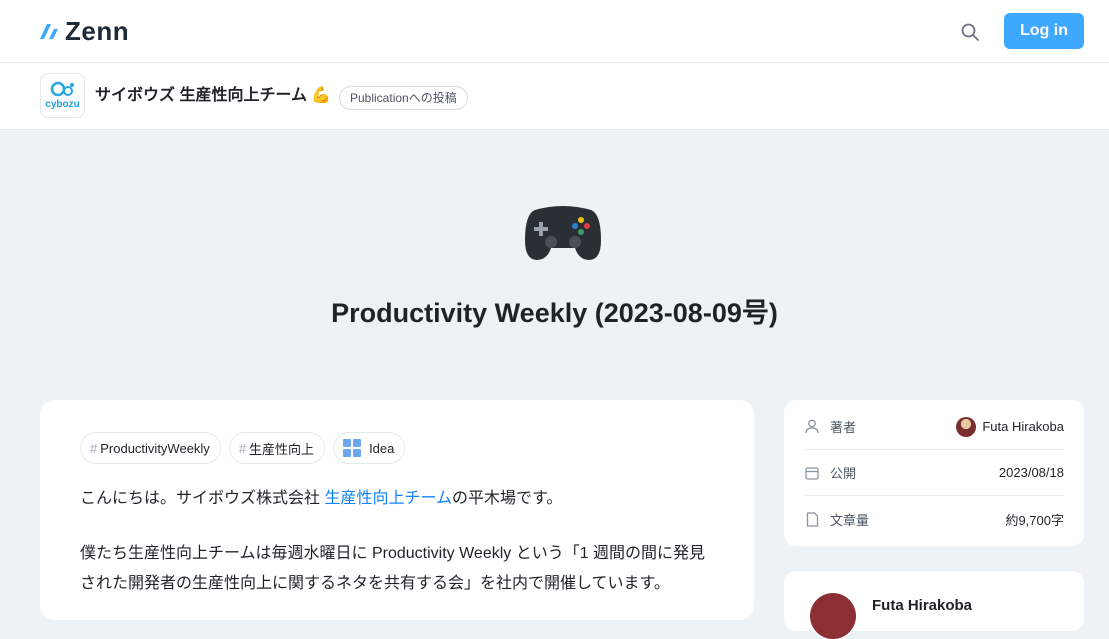  What do you see at coordinates (97, 31) in the screenshot?
I see `logo-text: Zenn` at bounding box center [97, 31].